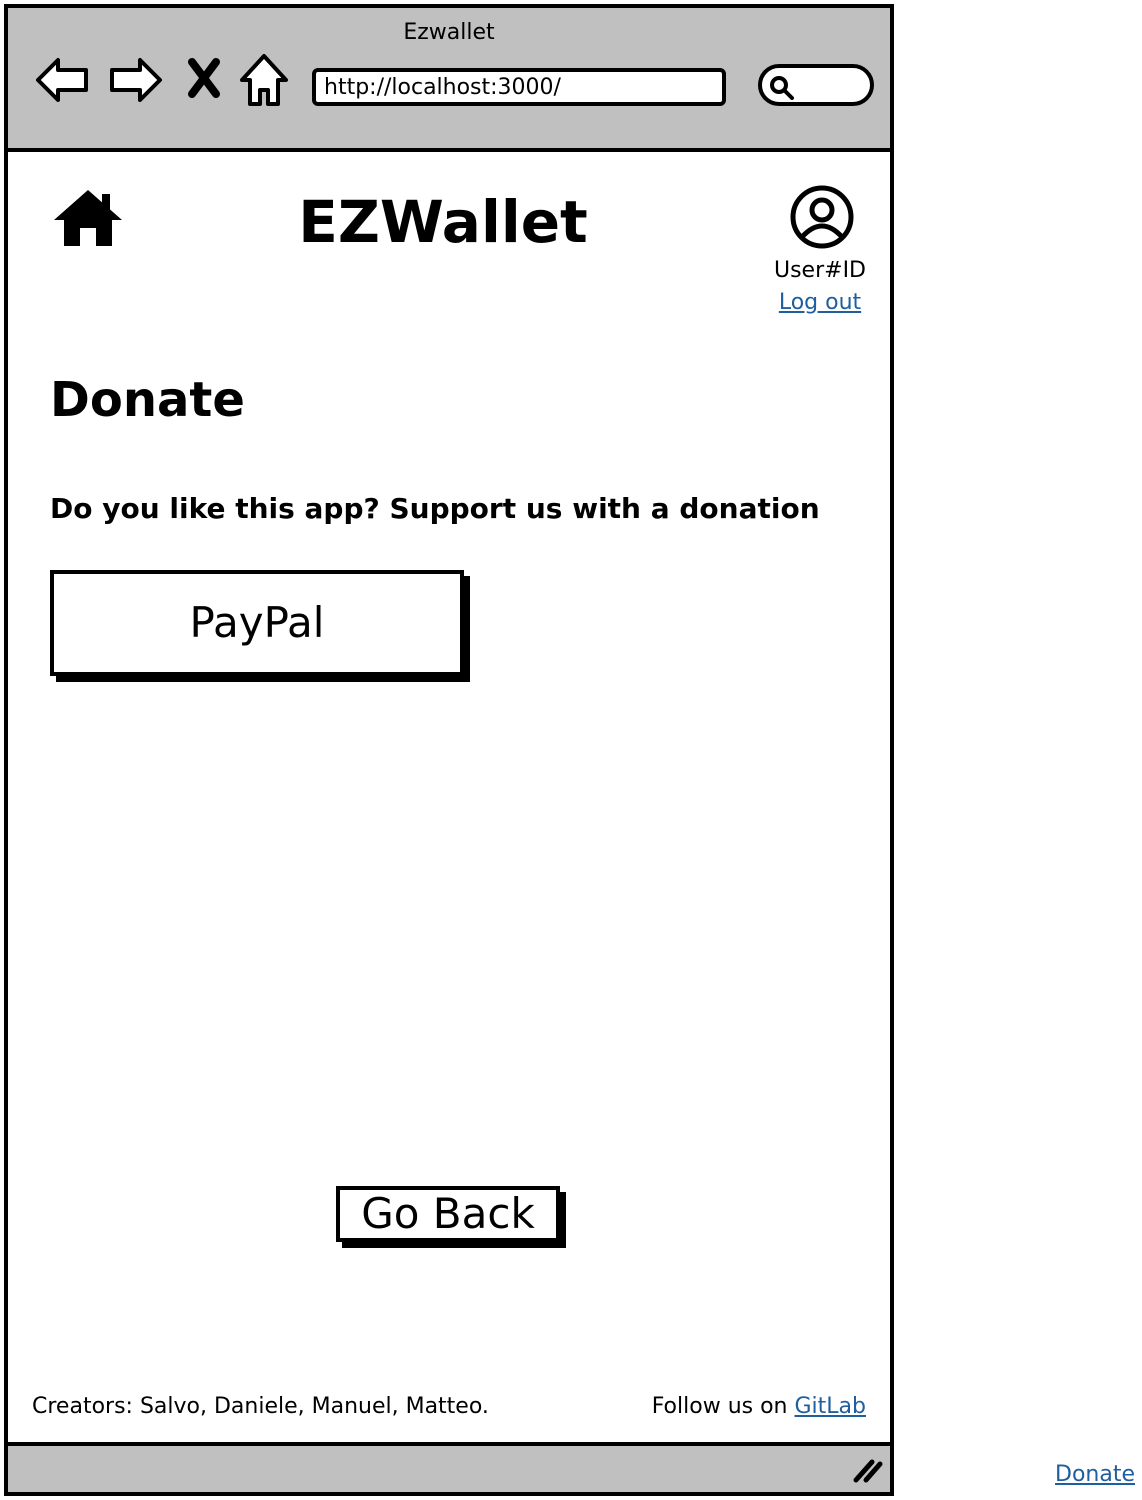  I want to click on follow-prefix: Follow us on, so click(719, 1406).